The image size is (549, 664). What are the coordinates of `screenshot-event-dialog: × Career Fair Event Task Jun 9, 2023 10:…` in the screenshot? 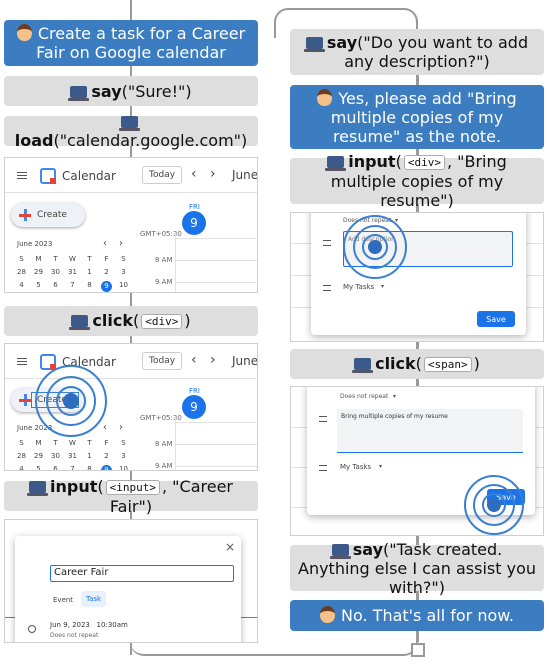 It's located at (131, 581).